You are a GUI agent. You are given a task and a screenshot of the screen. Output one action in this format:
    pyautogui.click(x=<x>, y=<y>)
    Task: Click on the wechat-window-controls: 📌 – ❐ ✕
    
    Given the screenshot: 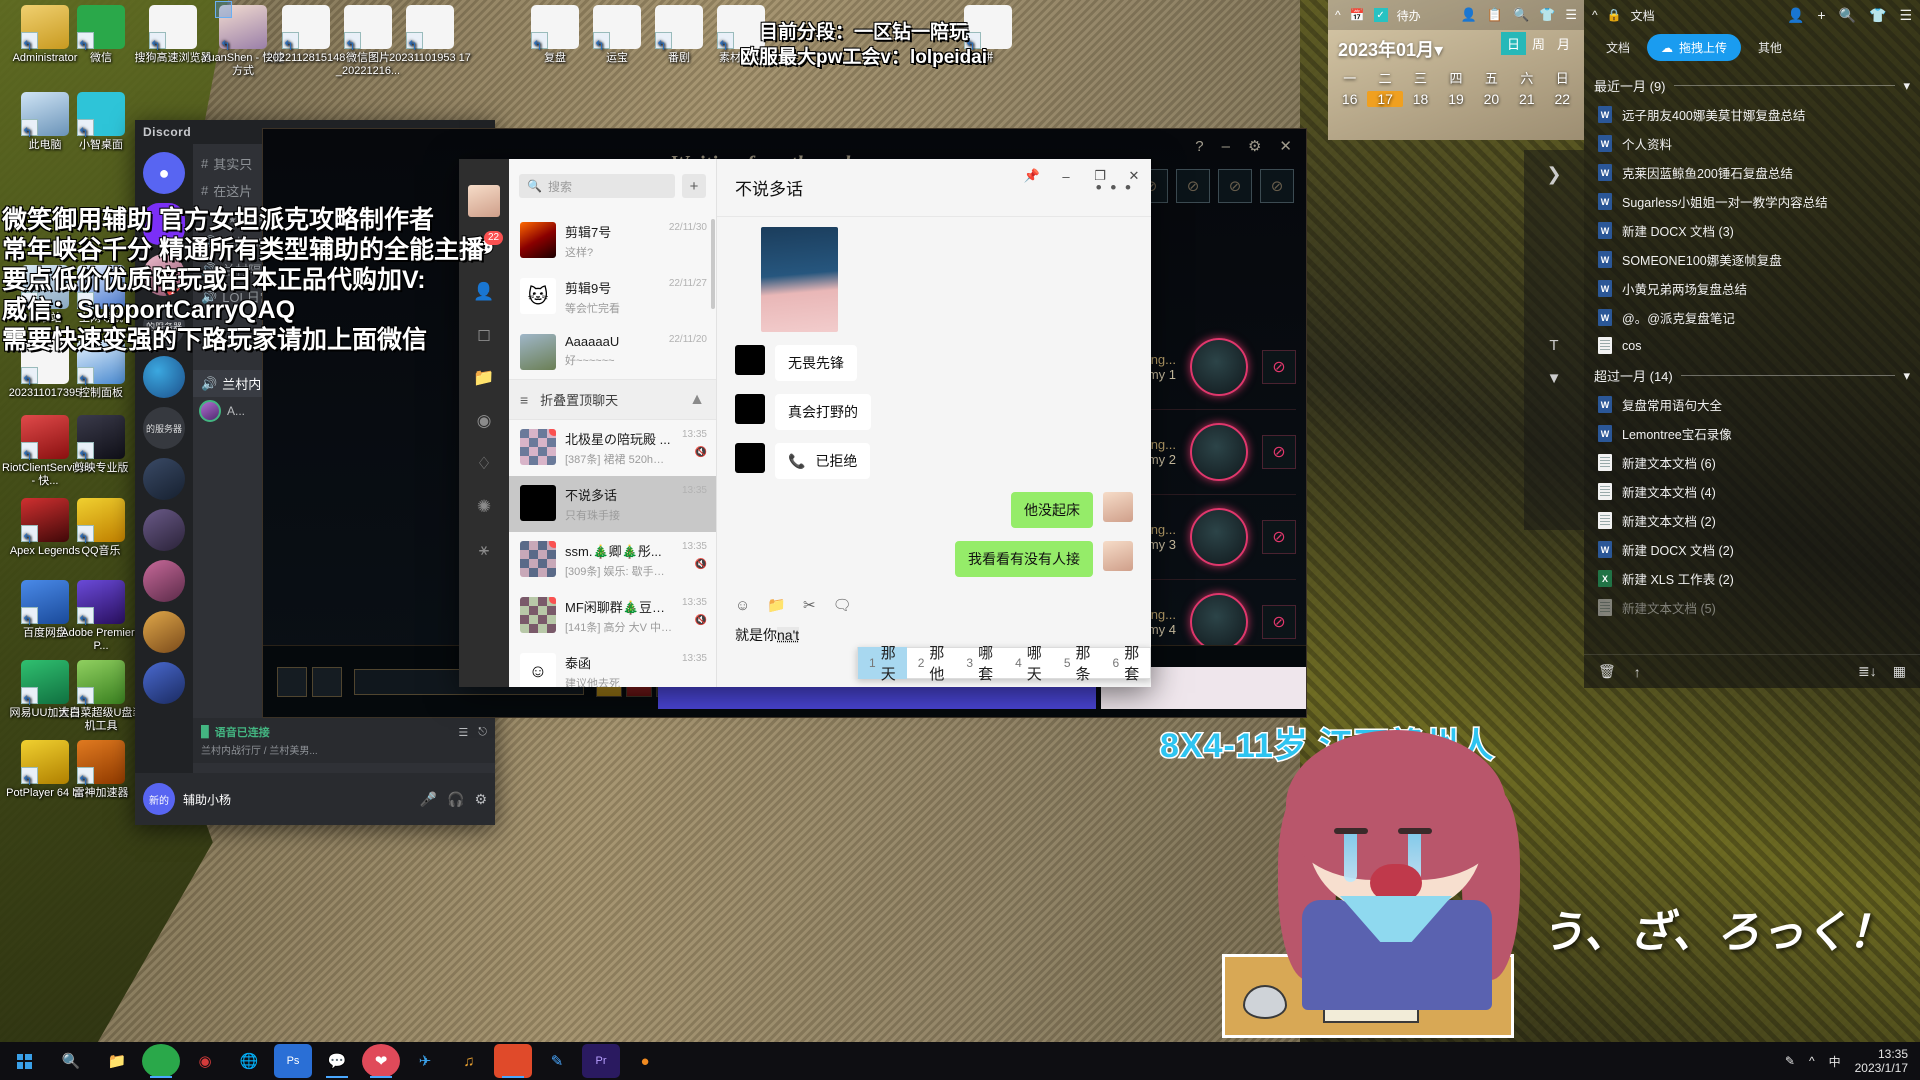 What is the action you would take?
    pyautogui.click(x=1083, y=176)
    